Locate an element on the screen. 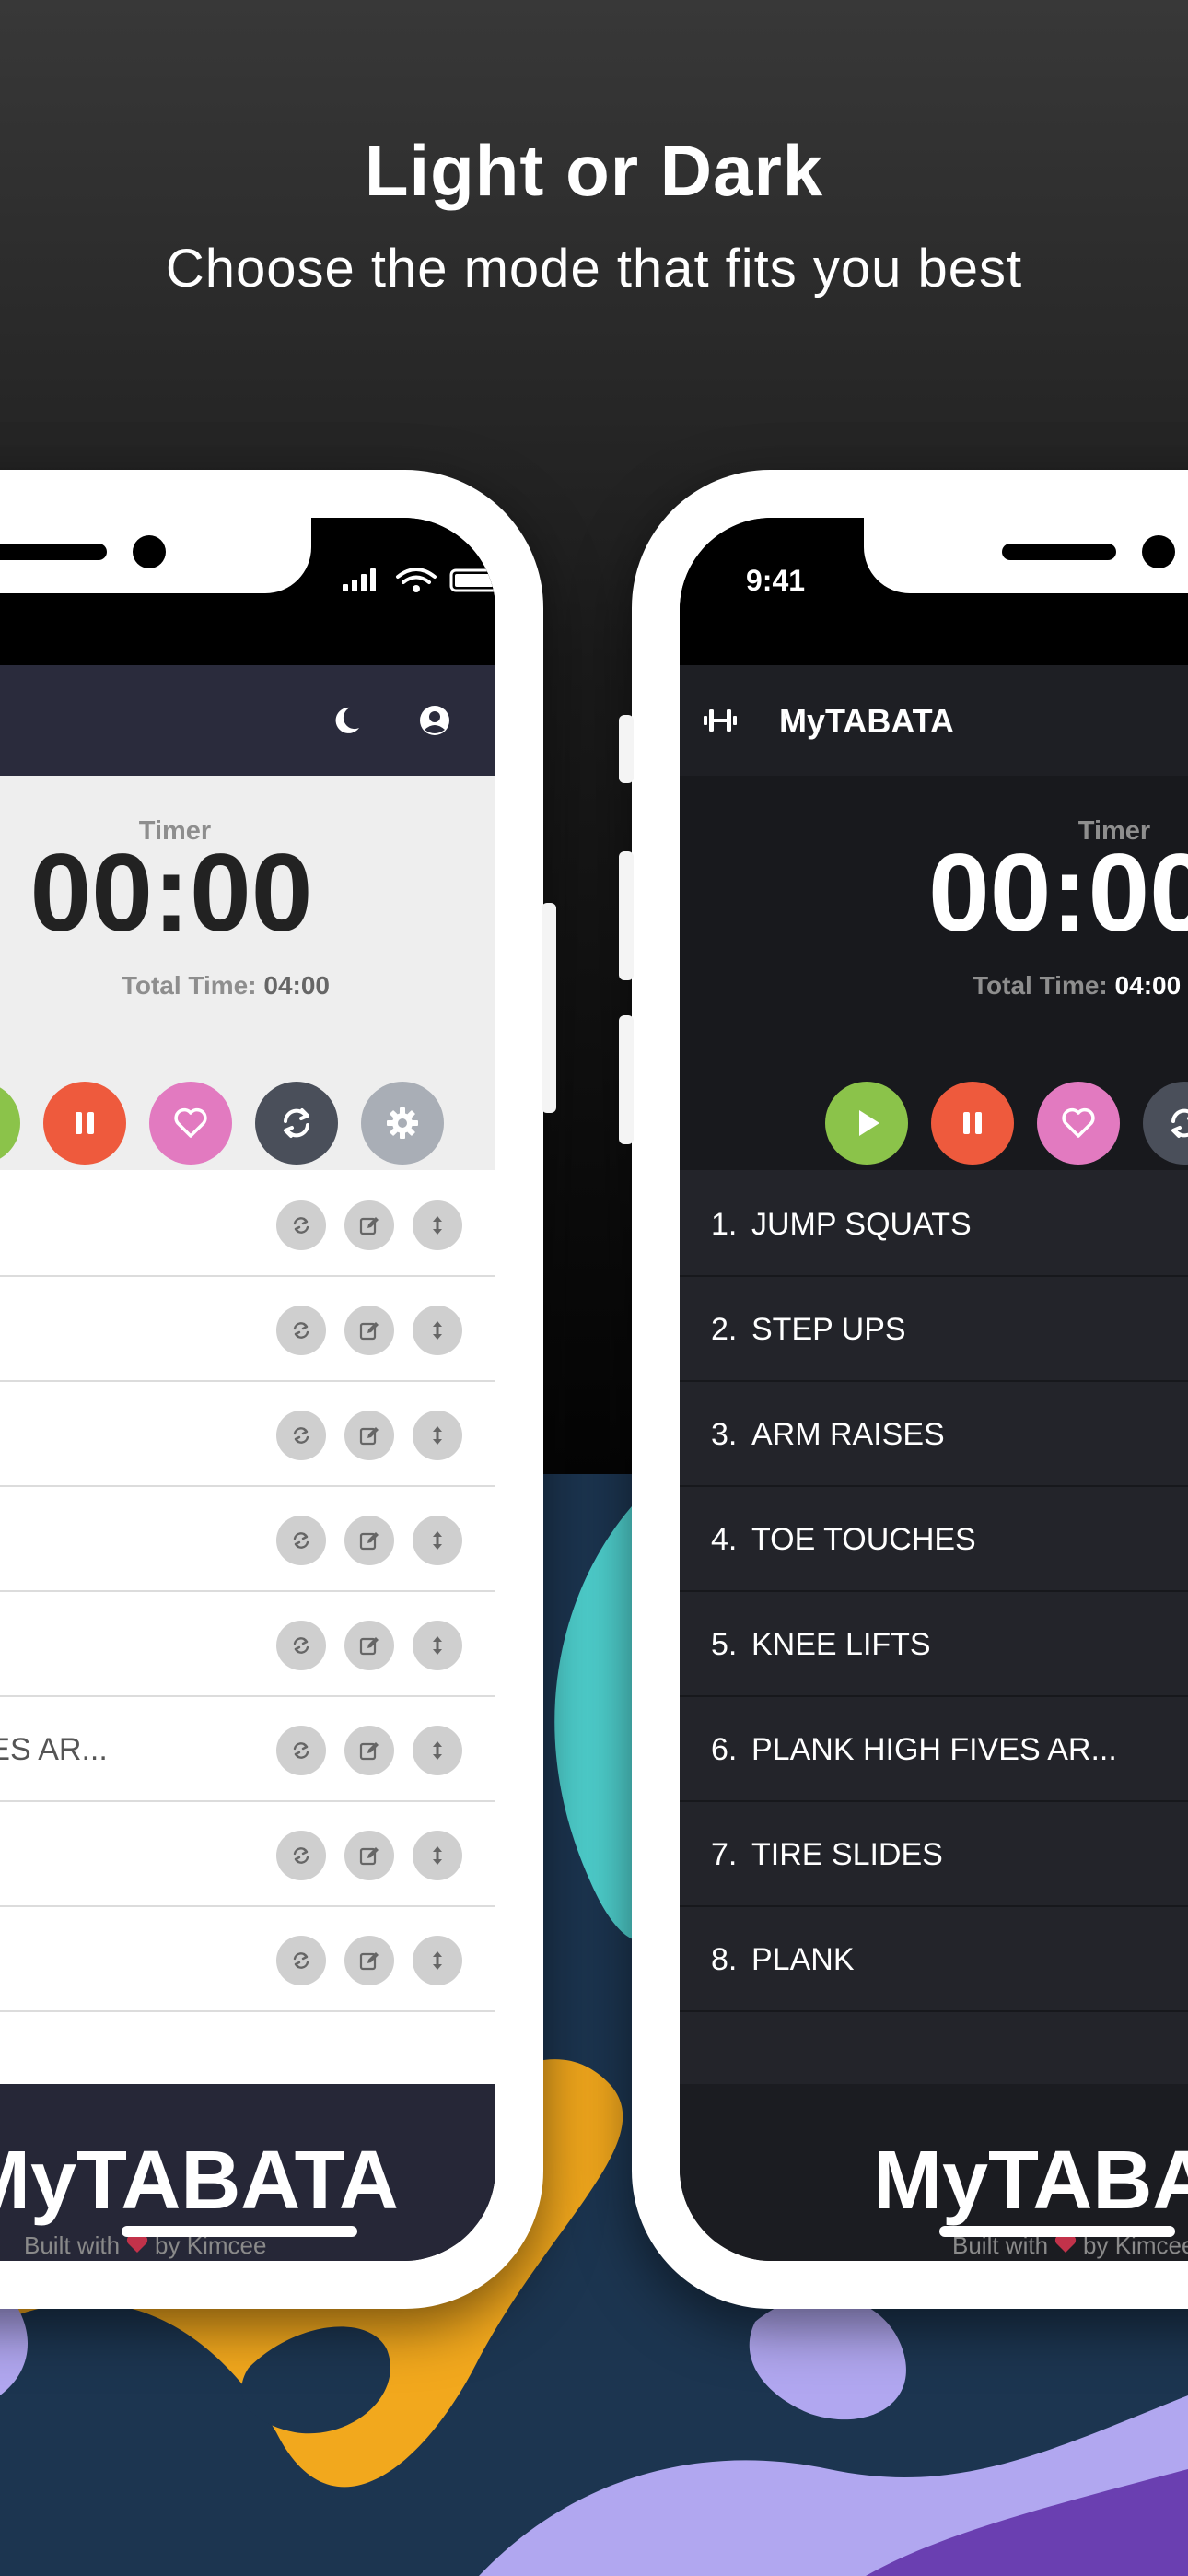  edit-icon is located at coordinates (369, 1541).